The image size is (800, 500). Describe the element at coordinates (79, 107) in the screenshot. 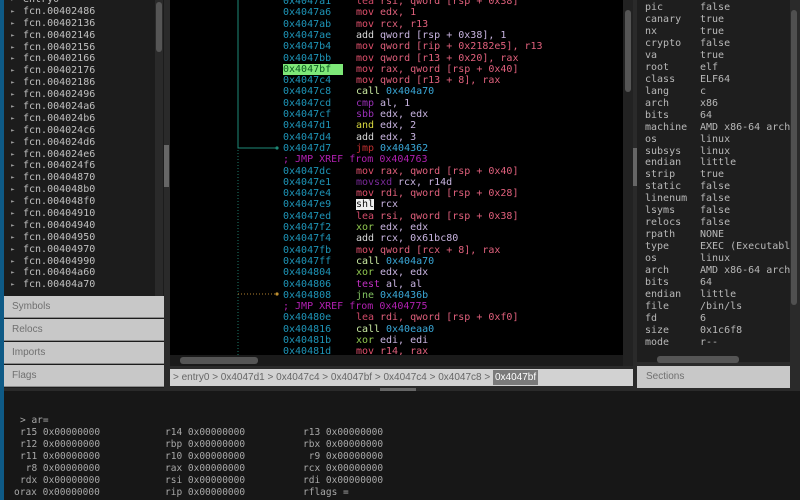

I see `function-item: ► fcn.004024a6` at that location.